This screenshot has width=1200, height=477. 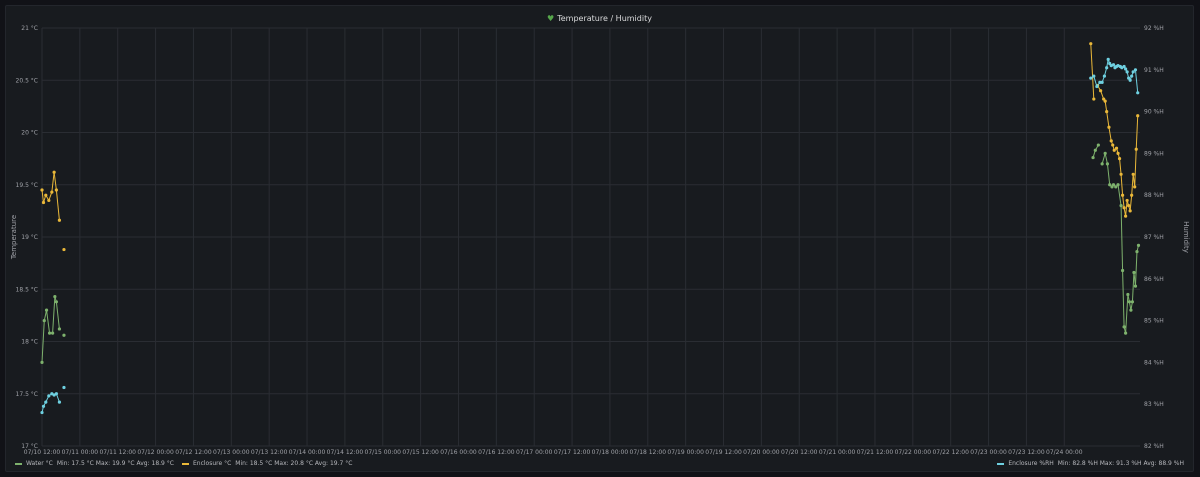 I want to click on y-right-tick-label: 89 %H, so click(x=1154, y=153).